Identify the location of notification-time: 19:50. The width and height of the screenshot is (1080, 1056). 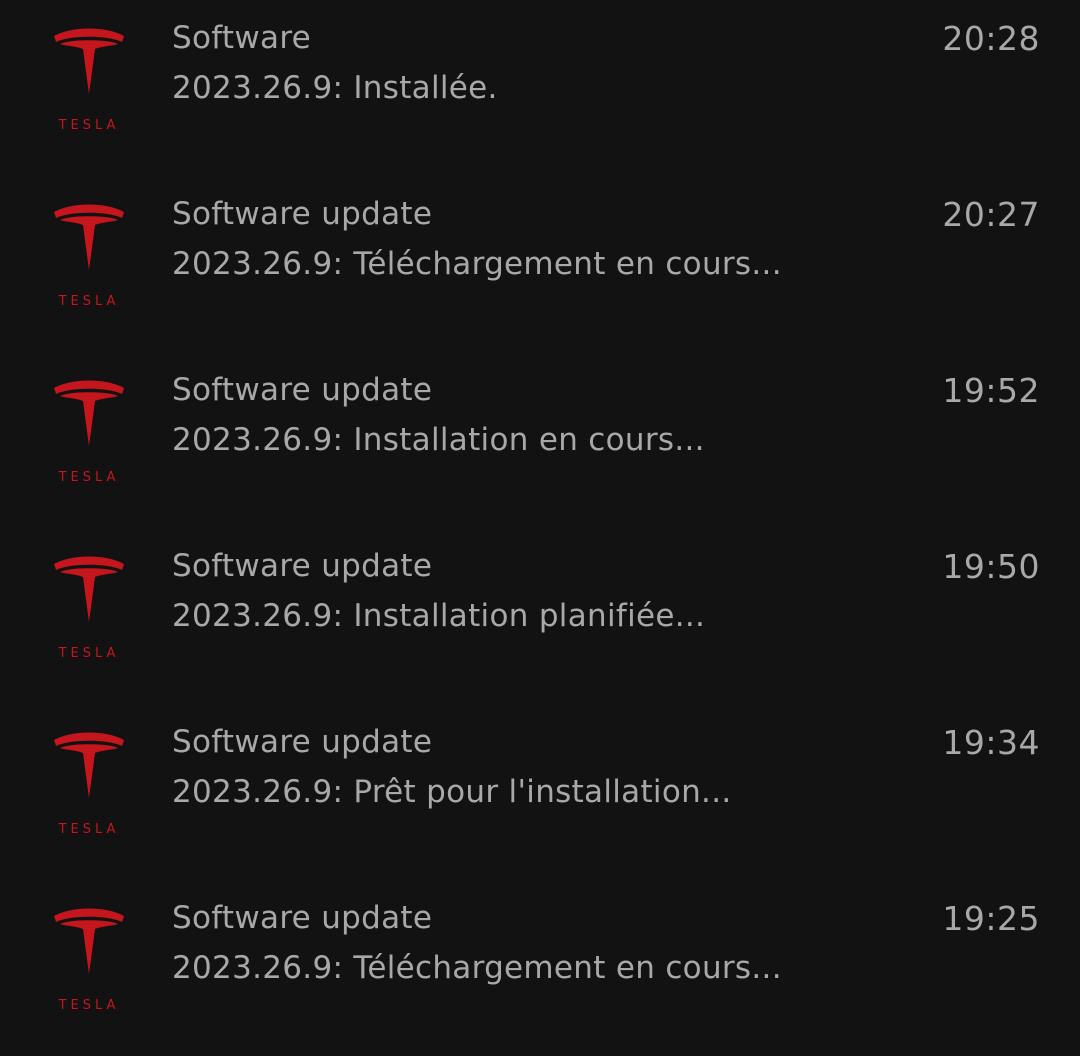
(991, 566).